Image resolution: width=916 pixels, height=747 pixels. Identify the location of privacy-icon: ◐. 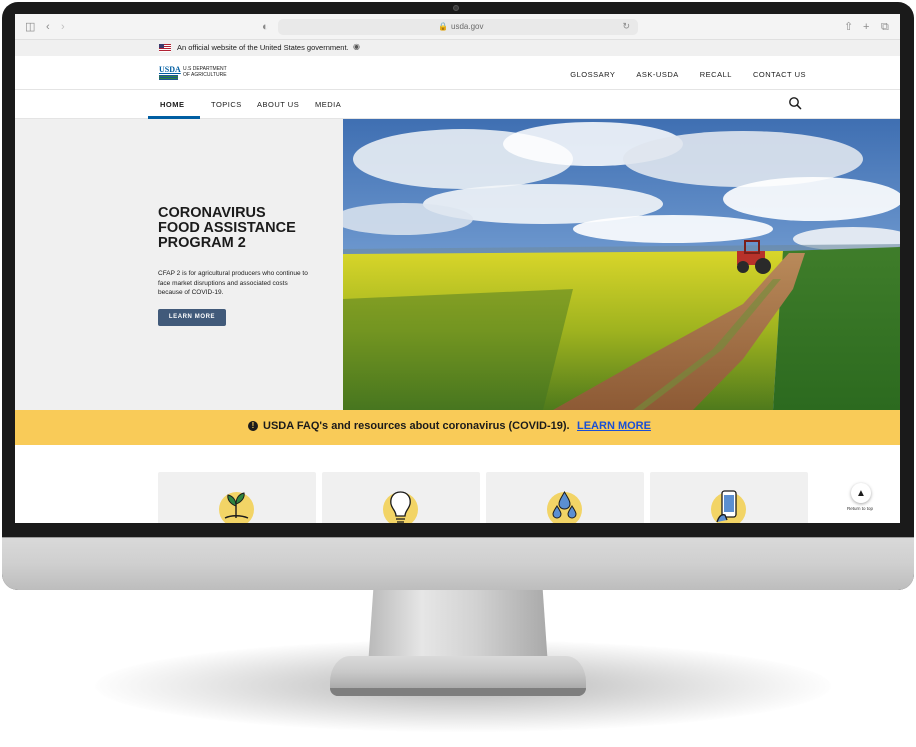
(265, 27).